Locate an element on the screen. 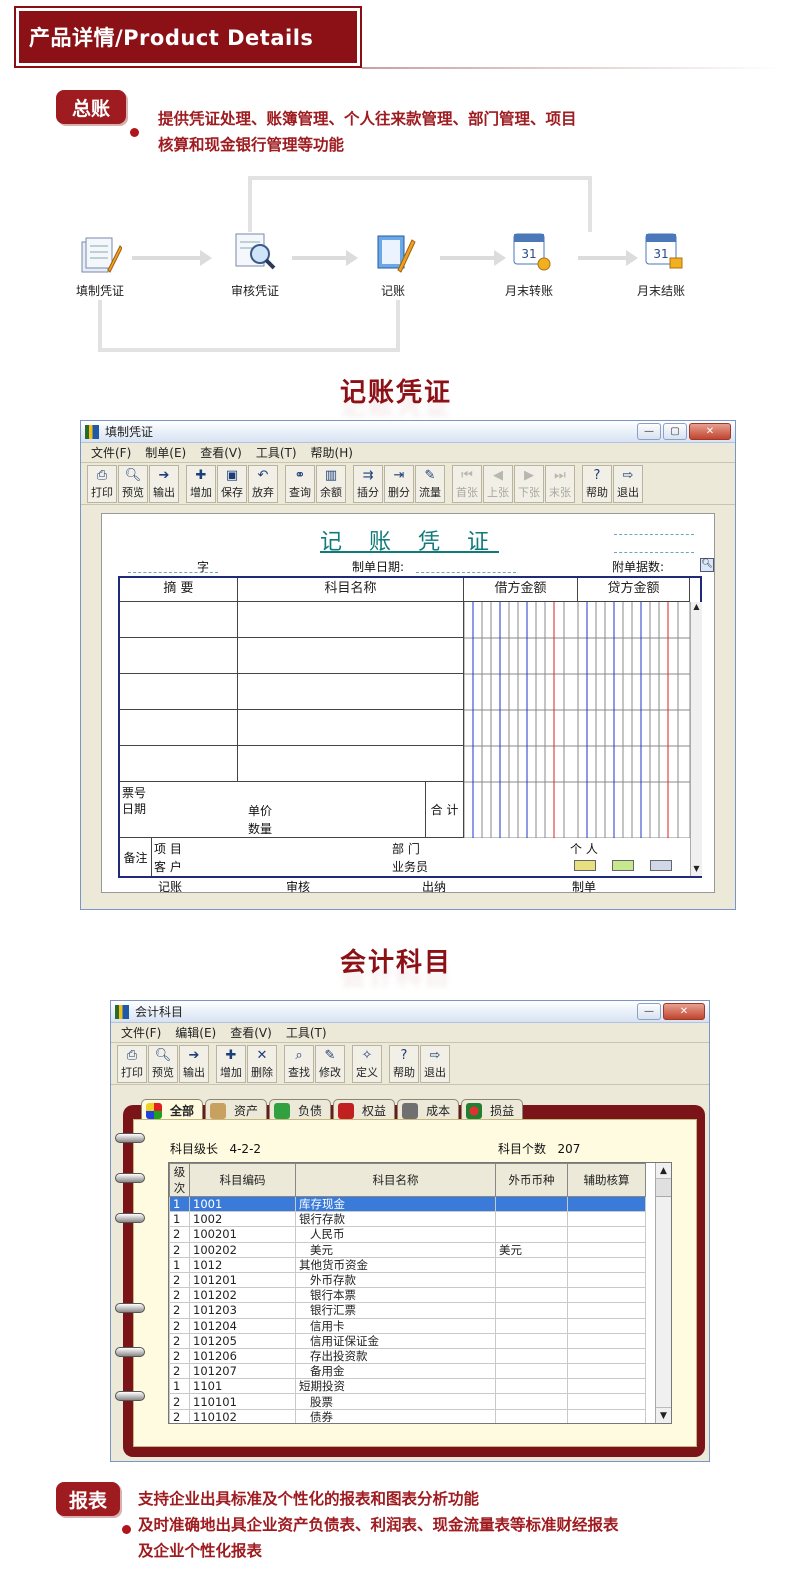  name-cell: 美元 is located at coordinates (395, 1249).